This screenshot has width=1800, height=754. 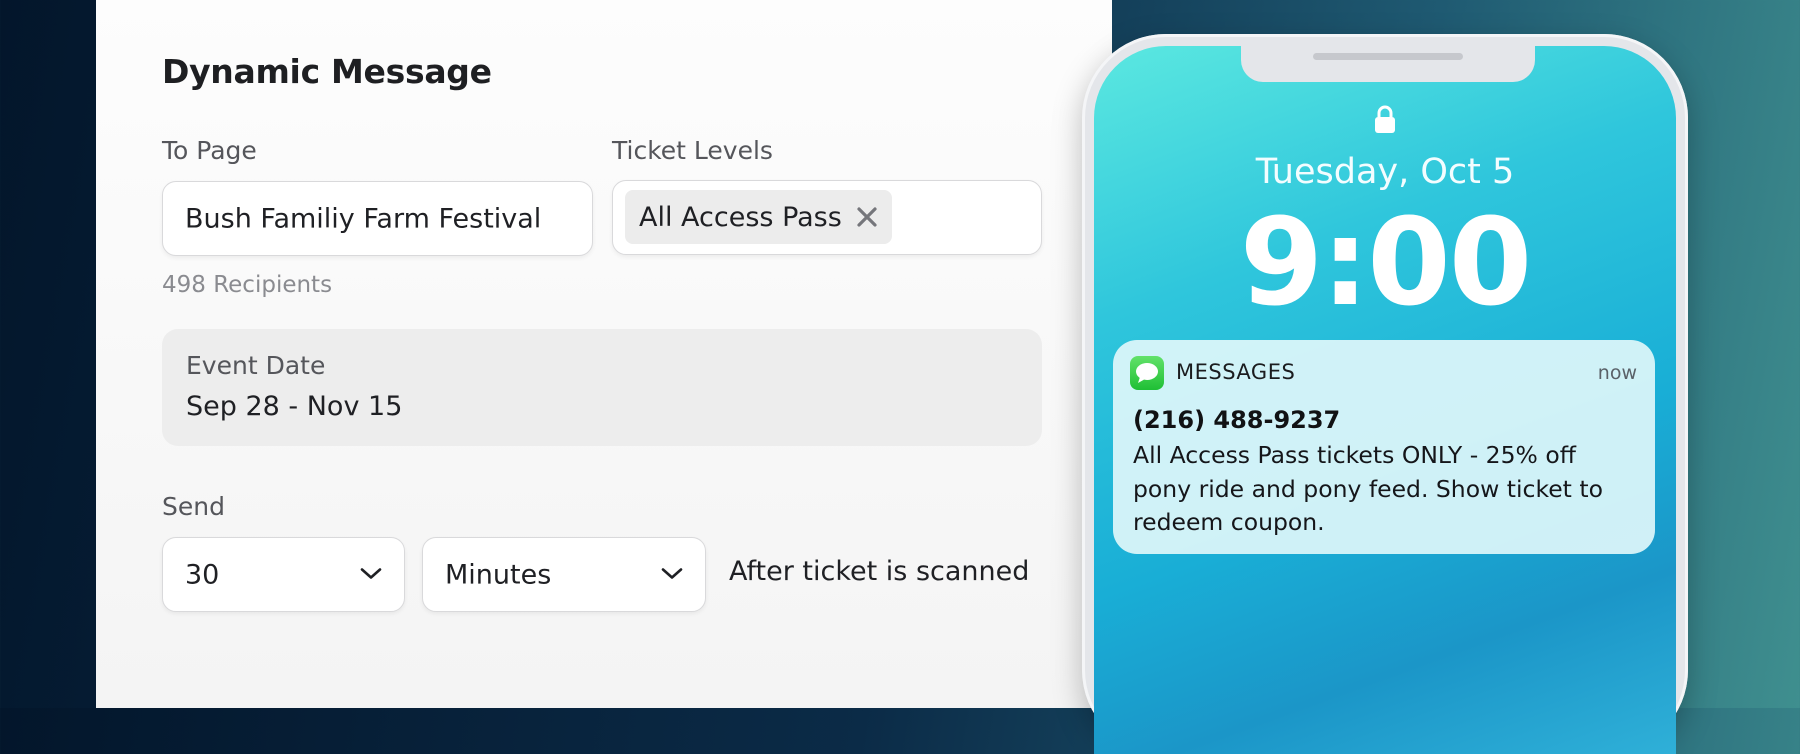 What do you see at coordinates (1147, 373) in the screenshot?
I see `messages-app-icon` at bounding box center [1147, 373].